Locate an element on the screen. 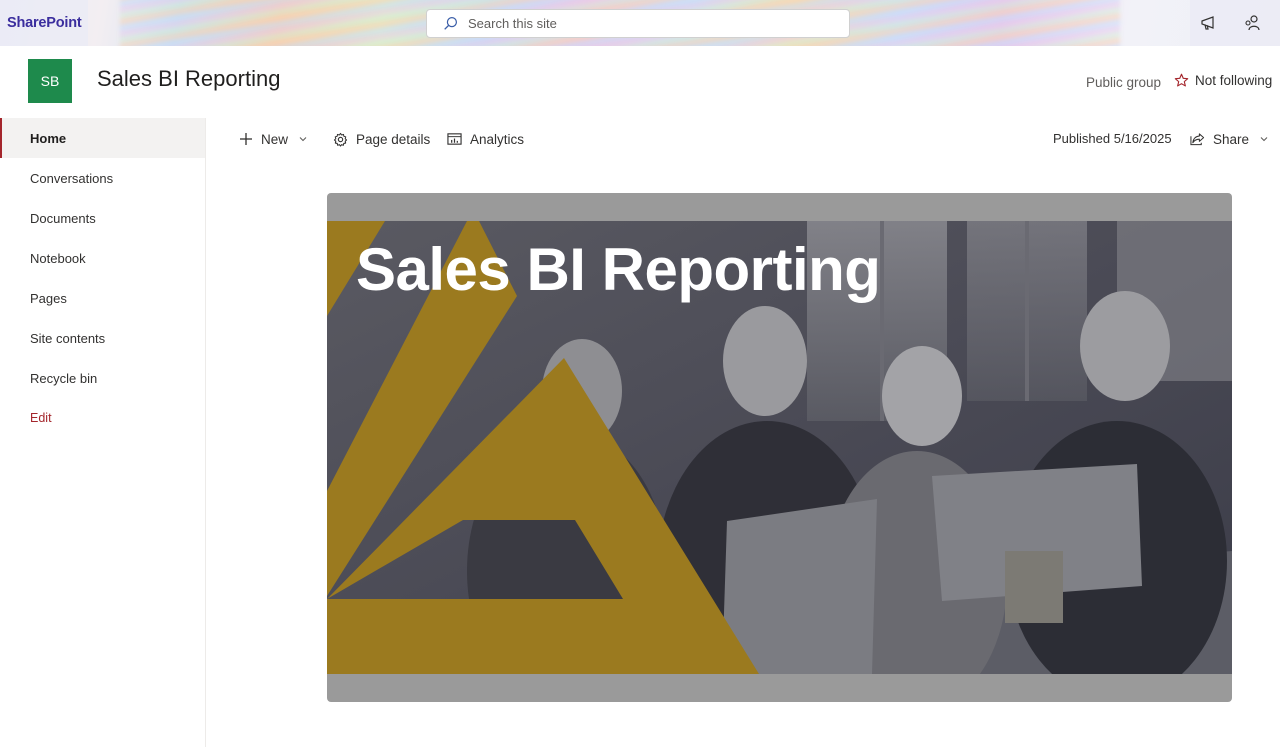 The image size is (1280, 747). analytics-button: Analytics is located at coordinates (485, 139).